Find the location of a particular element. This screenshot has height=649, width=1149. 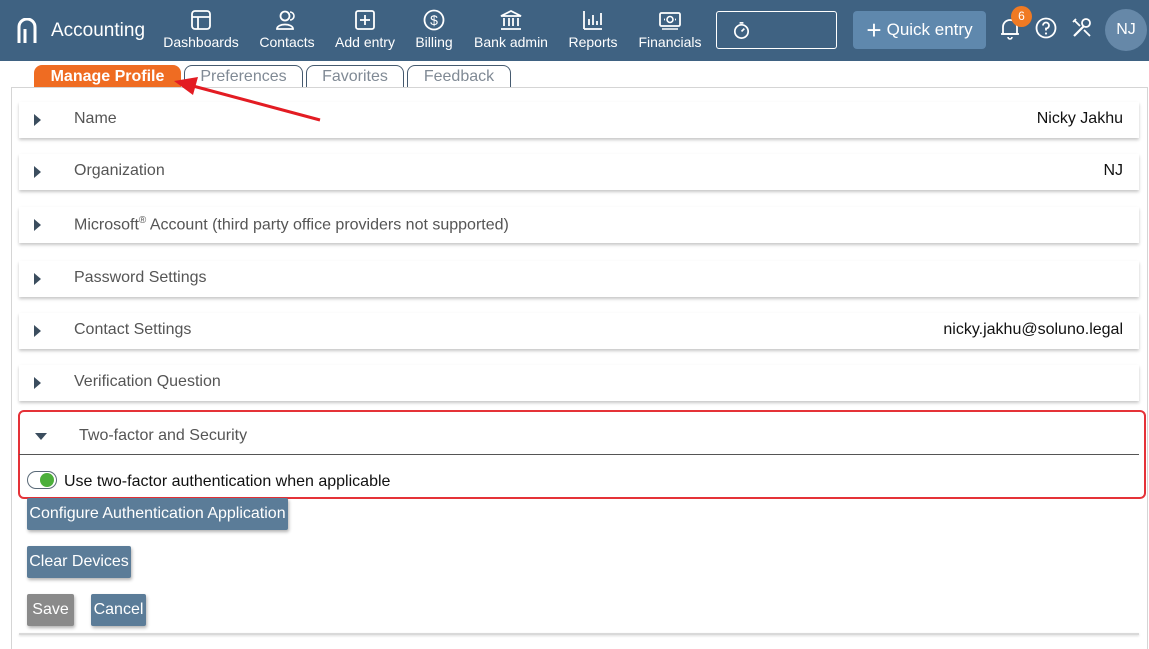

two-factor-toggle is located at coordinates (42, 480).